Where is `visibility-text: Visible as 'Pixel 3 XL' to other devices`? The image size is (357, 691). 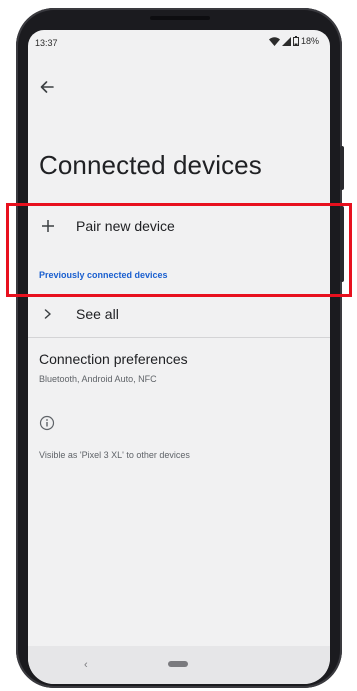 visibility-text: Visible as 'Pixel 3 XL' to other devices is located at coordinates (114, 455).